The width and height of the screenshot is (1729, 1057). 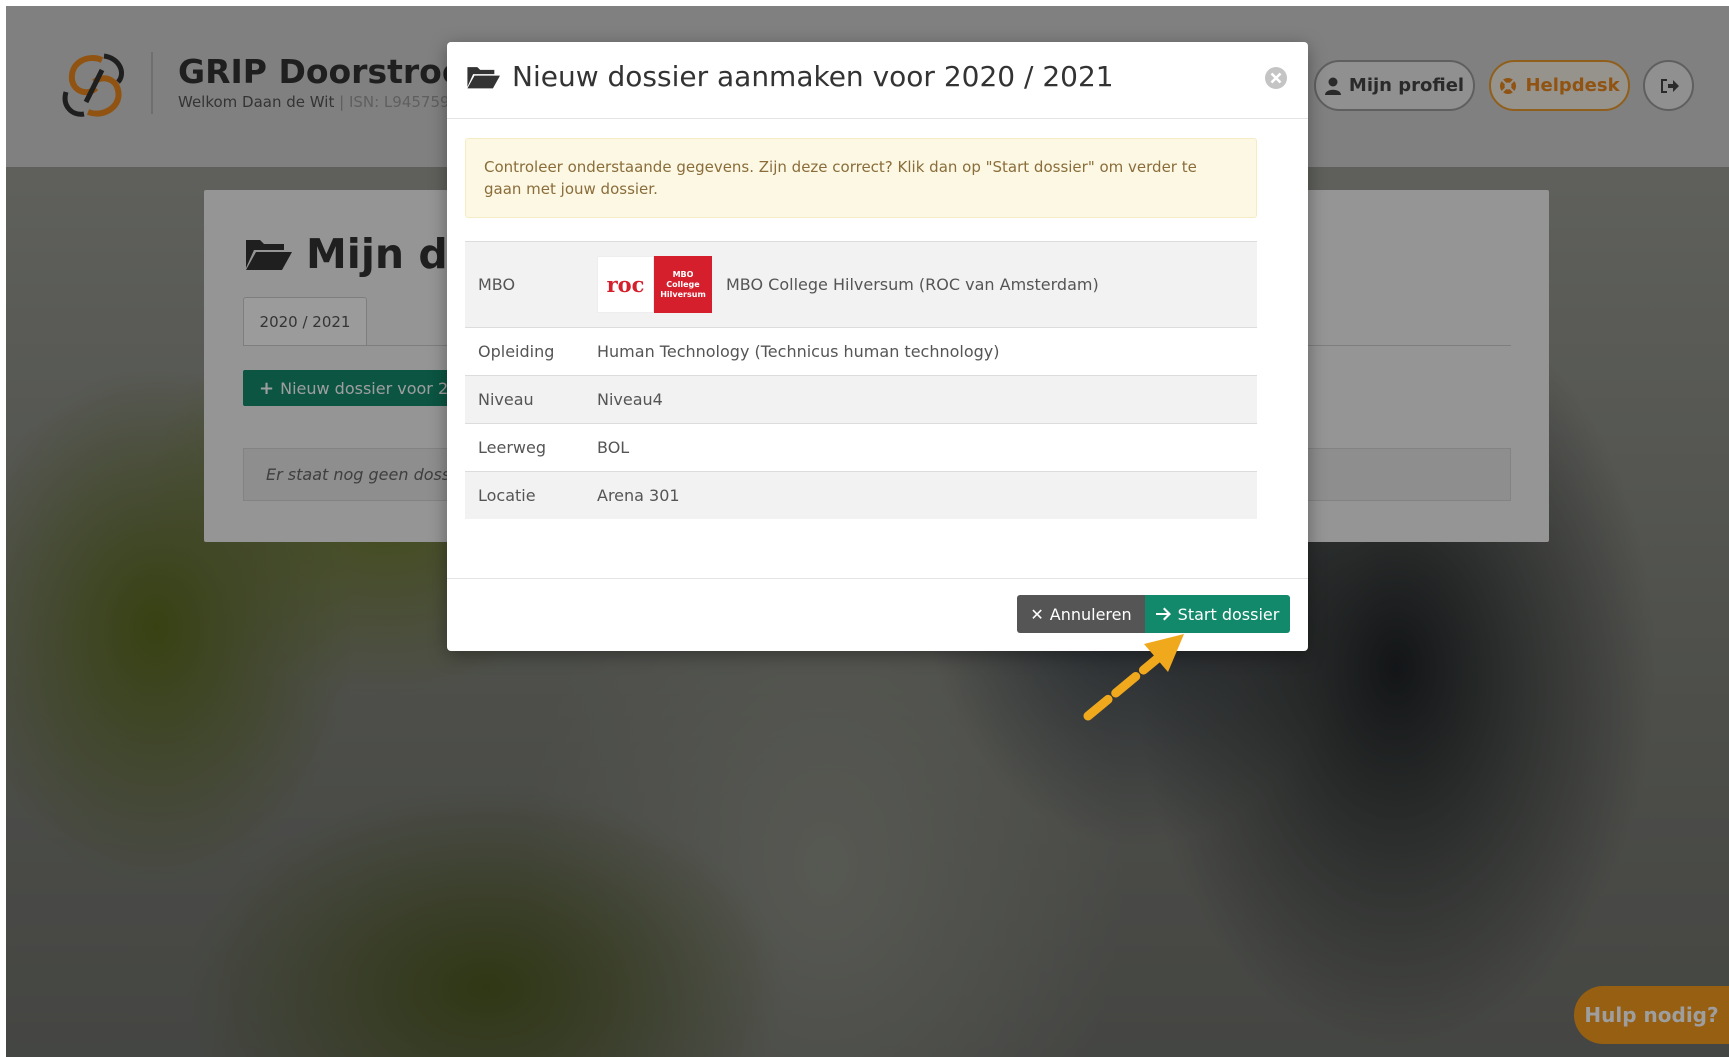 What do you see at coordinates (683, 294) in the screenshot?
I see `logo-line: Hilversum` at bounding box center [683, 294].